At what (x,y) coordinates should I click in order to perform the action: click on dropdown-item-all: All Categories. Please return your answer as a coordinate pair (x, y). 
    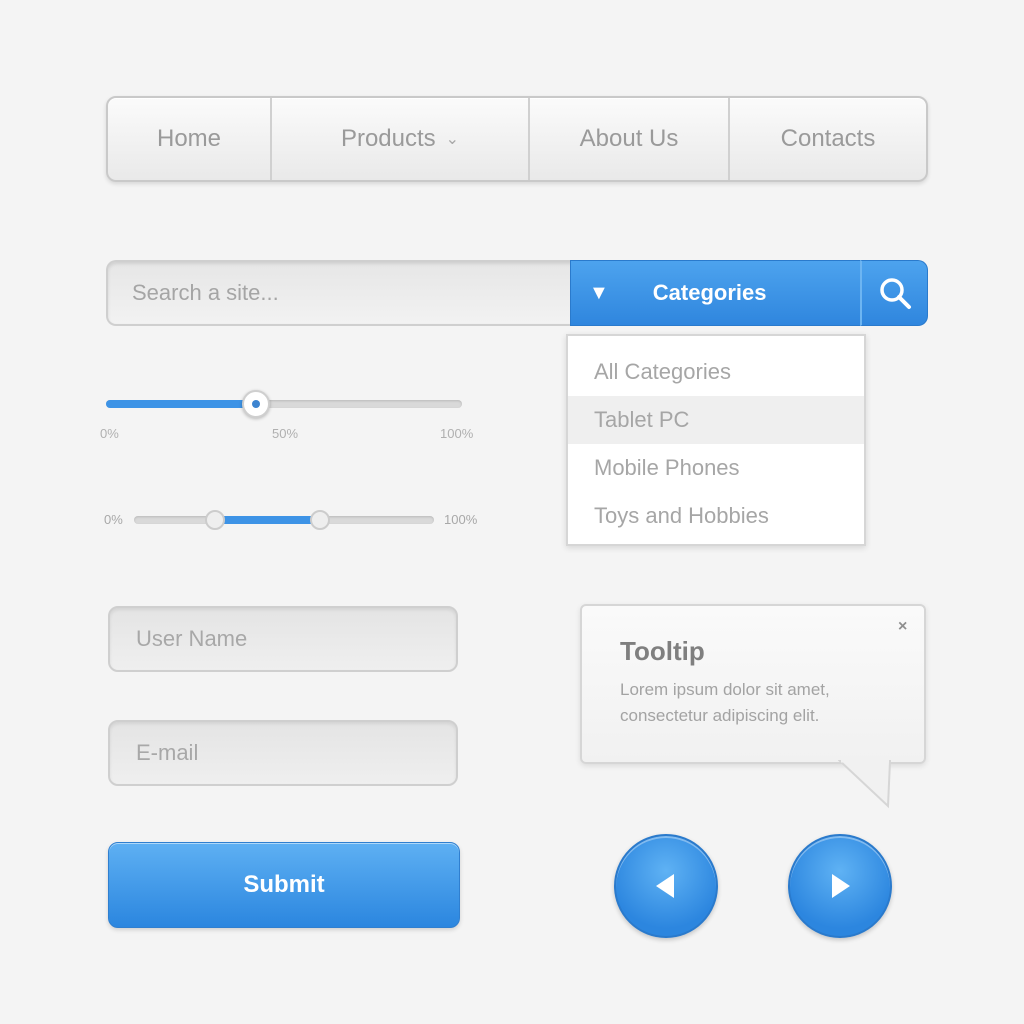
    Looking at the image, I should click on (716, 372).